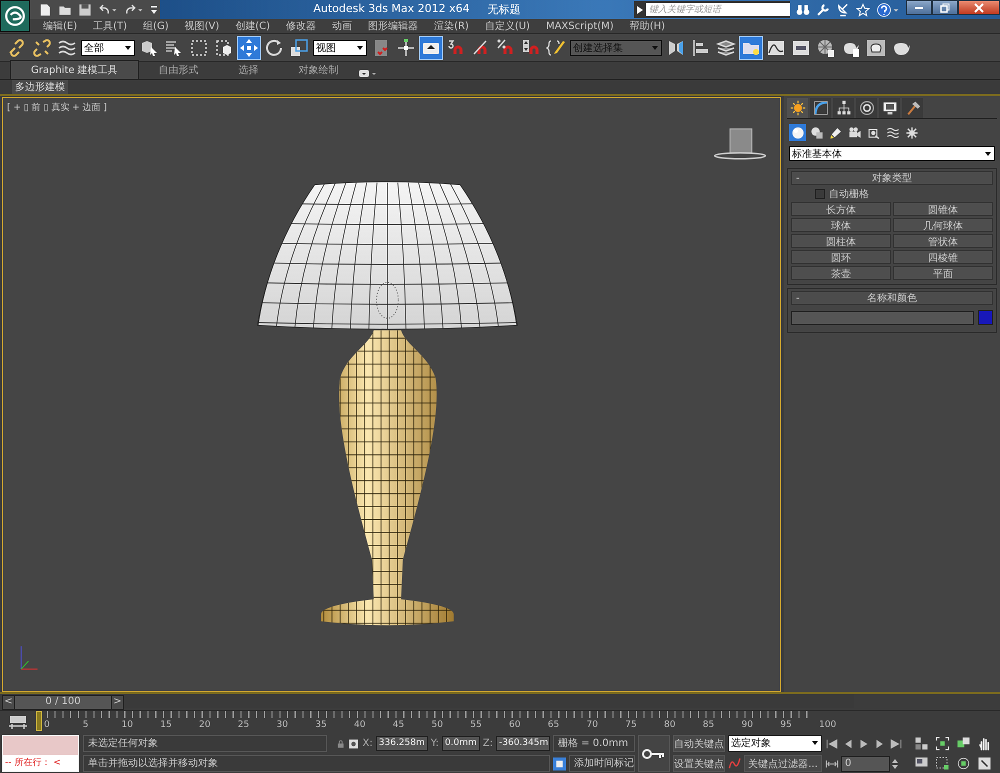 This screenshot has width=1000, height=773. What do you see at coordinates (203, 26) in the screenshot?
I see `menu-item: 视图(V)` at bounding box center [203, 26].